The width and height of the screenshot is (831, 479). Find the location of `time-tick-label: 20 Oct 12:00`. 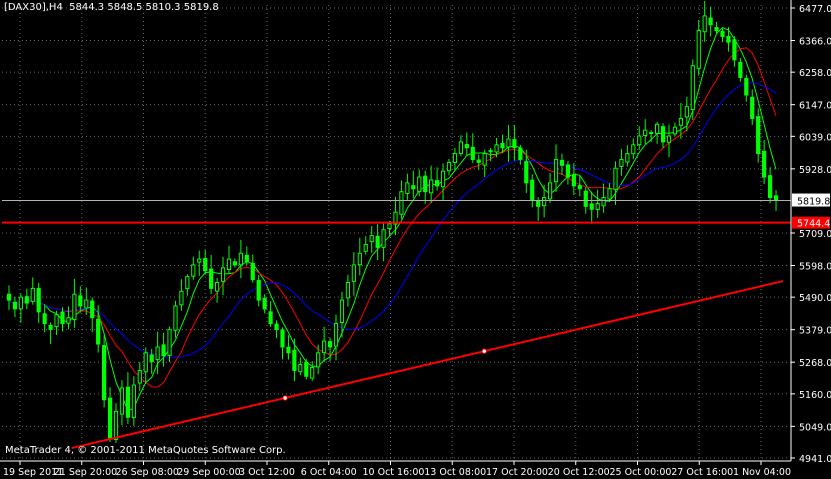

time-tick-label: 20 Oct 12:00 is located at coordinates (579, 472).